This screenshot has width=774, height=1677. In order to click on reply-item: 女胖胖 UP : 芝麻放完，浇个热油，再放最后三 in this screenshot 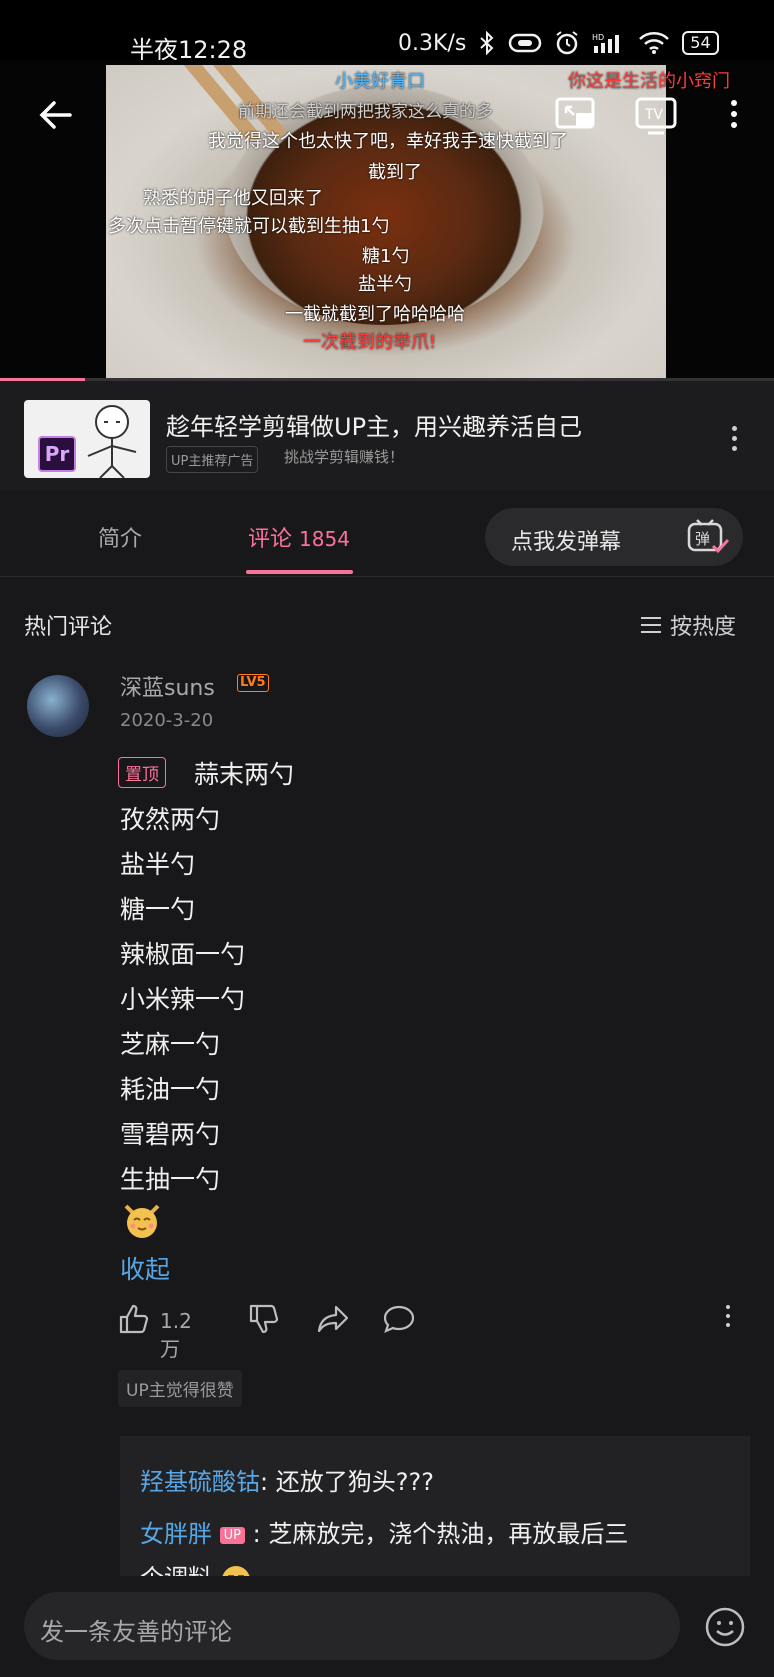, I will do `click(384, 1531)`.